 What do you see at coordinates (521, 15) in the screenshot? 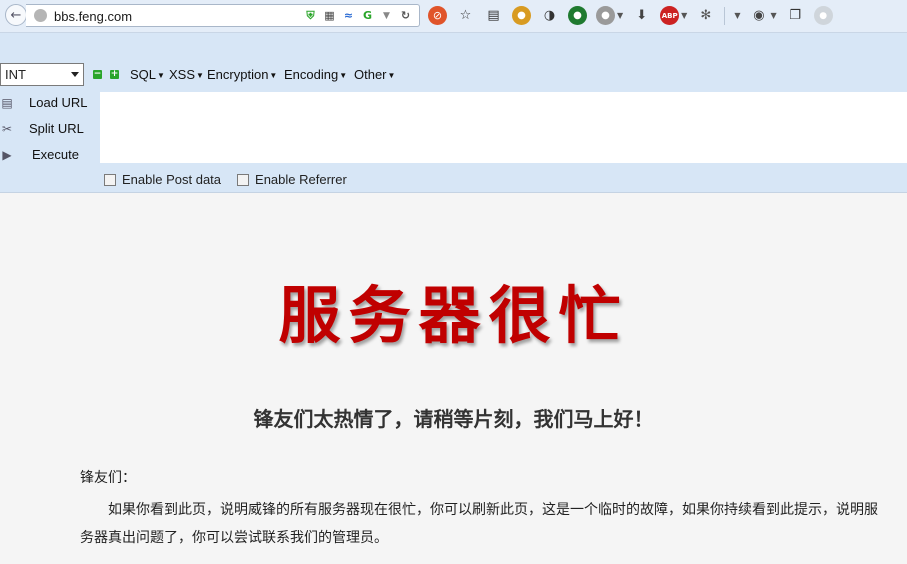
I see `firebug-icon: ●` at bounding box center [521, 15].